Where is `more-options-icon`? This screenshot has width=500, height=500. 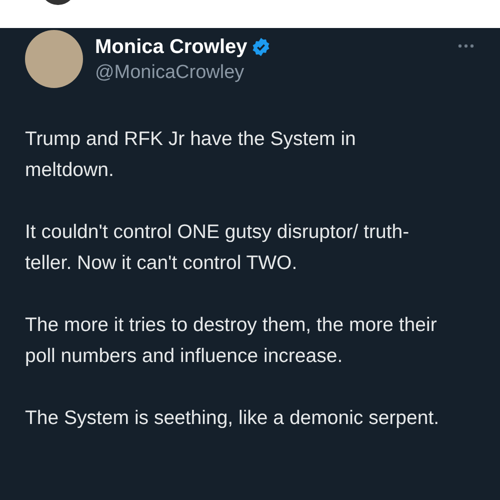
more-options-icon is located at coordinates (466, 46).